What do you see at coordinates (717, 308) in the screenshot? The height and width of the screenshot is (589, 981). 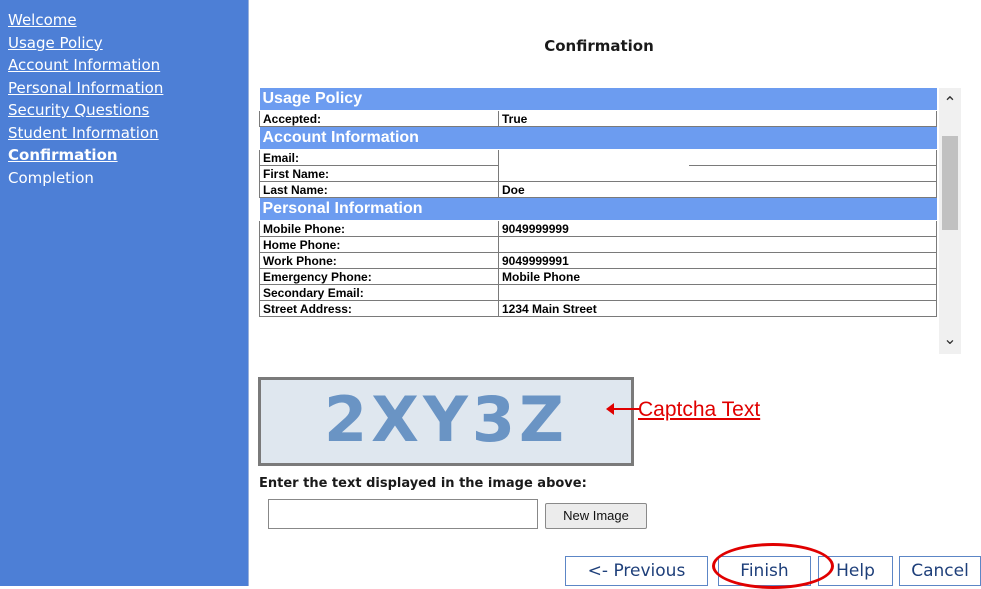 I see `row-value: 1234 Main Street` at bounding box center [717, 308].